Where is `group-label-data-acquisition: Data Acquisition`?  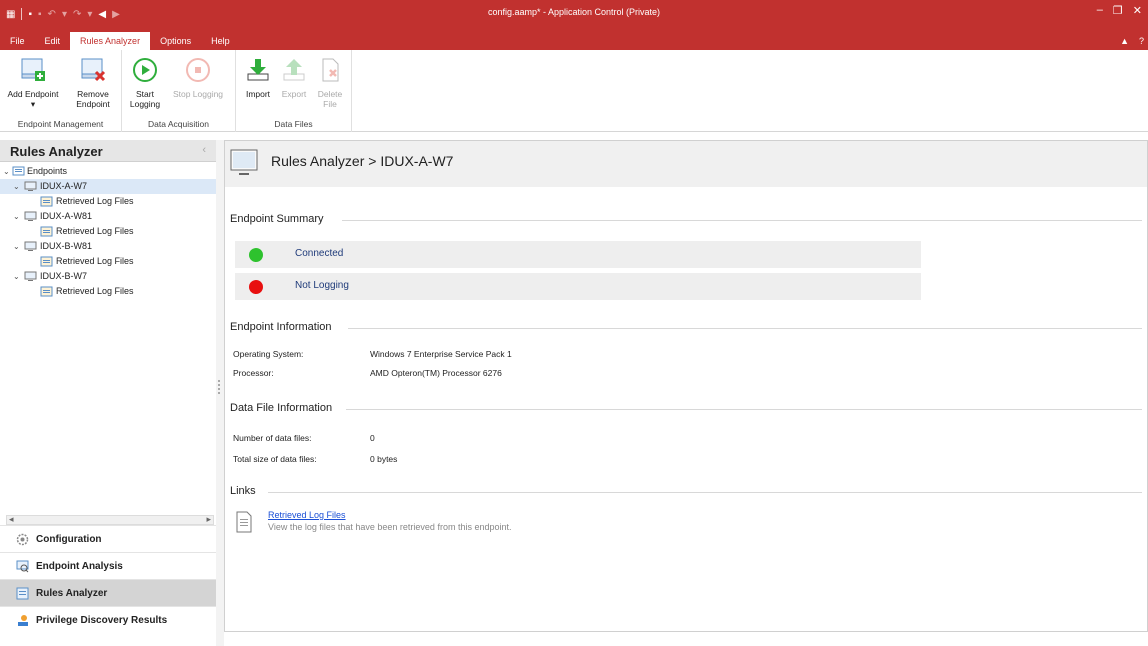
group-label-data-acquisition: Data Acquisition is located at coordinates (178, 124).